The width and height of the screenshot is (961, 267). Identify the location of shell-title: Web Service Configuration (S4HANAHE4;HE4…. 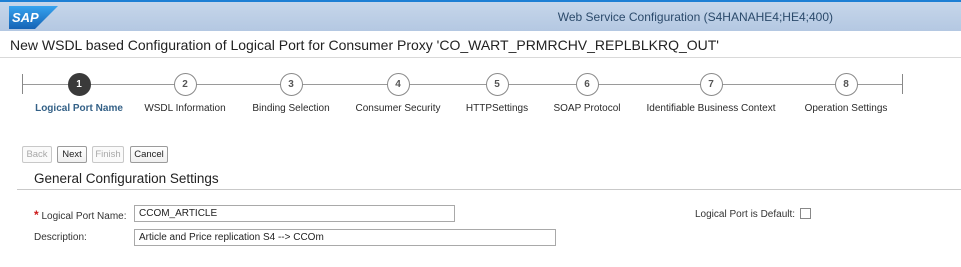
(695, 17).